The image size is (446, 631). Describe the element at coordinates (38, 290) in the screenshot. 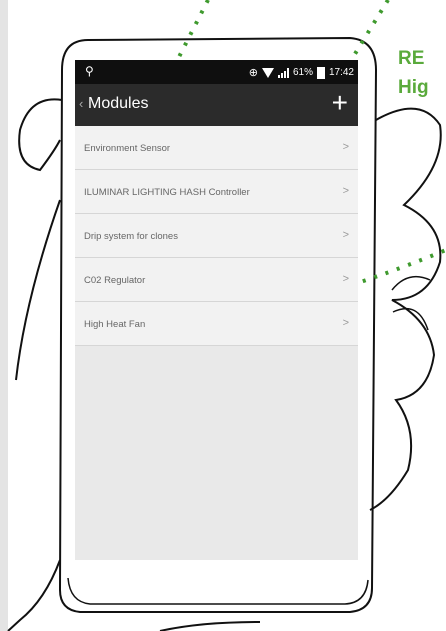

I see `thumb-base` at that location.